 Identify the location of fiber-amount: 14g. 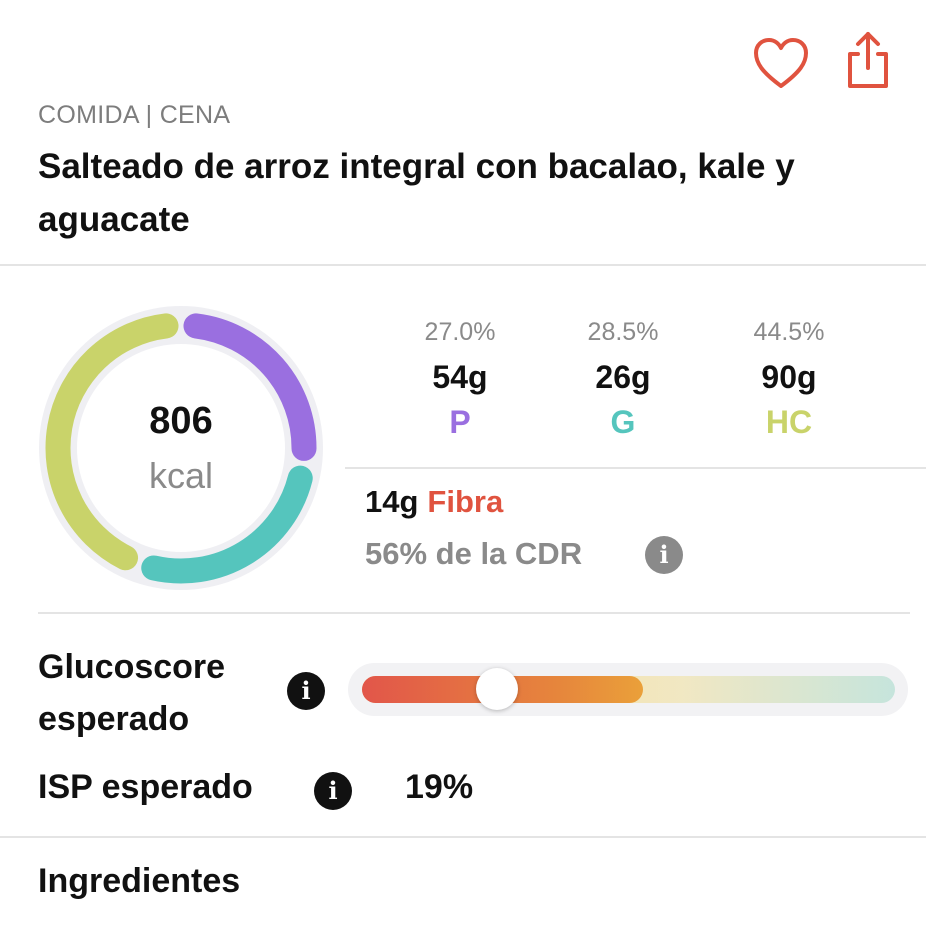
(392, 501).